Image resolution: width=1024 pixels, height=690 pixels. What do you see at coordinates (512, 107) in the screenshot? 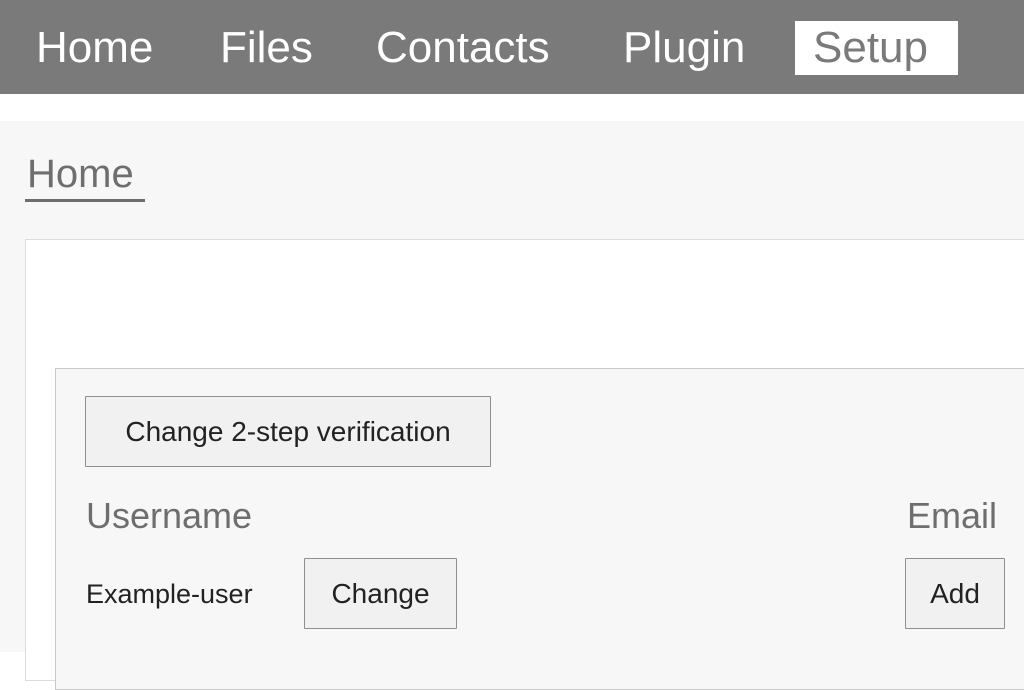
I see `nav-spacer` at bounding box center [512, 107].